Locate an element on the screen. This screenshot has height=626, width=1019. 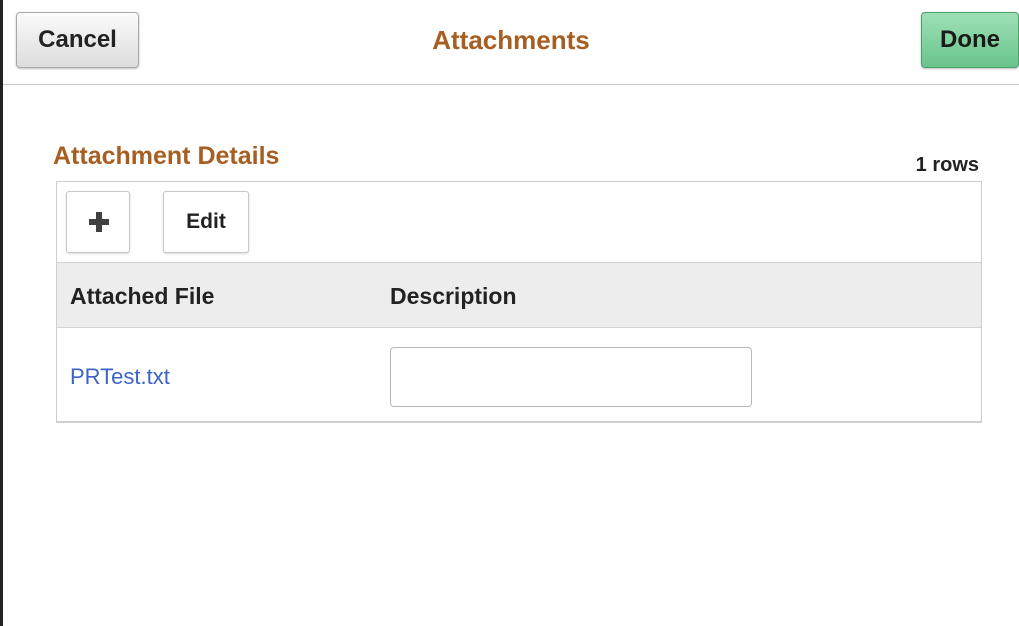
plus-icon is located at coordinates (99, 222).